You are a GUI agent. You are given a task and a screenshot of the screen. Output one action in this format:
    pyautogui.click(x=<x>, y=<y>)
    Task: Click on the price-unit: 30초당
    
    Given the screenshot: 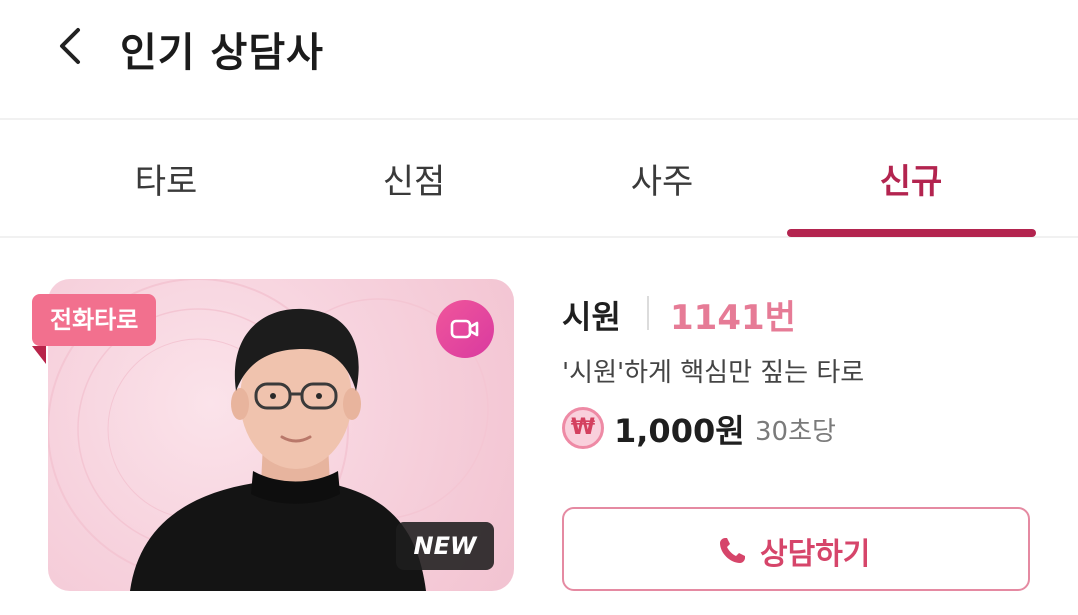 What is the action you would take?
    pyautogui.click(x=795, y=432)
    